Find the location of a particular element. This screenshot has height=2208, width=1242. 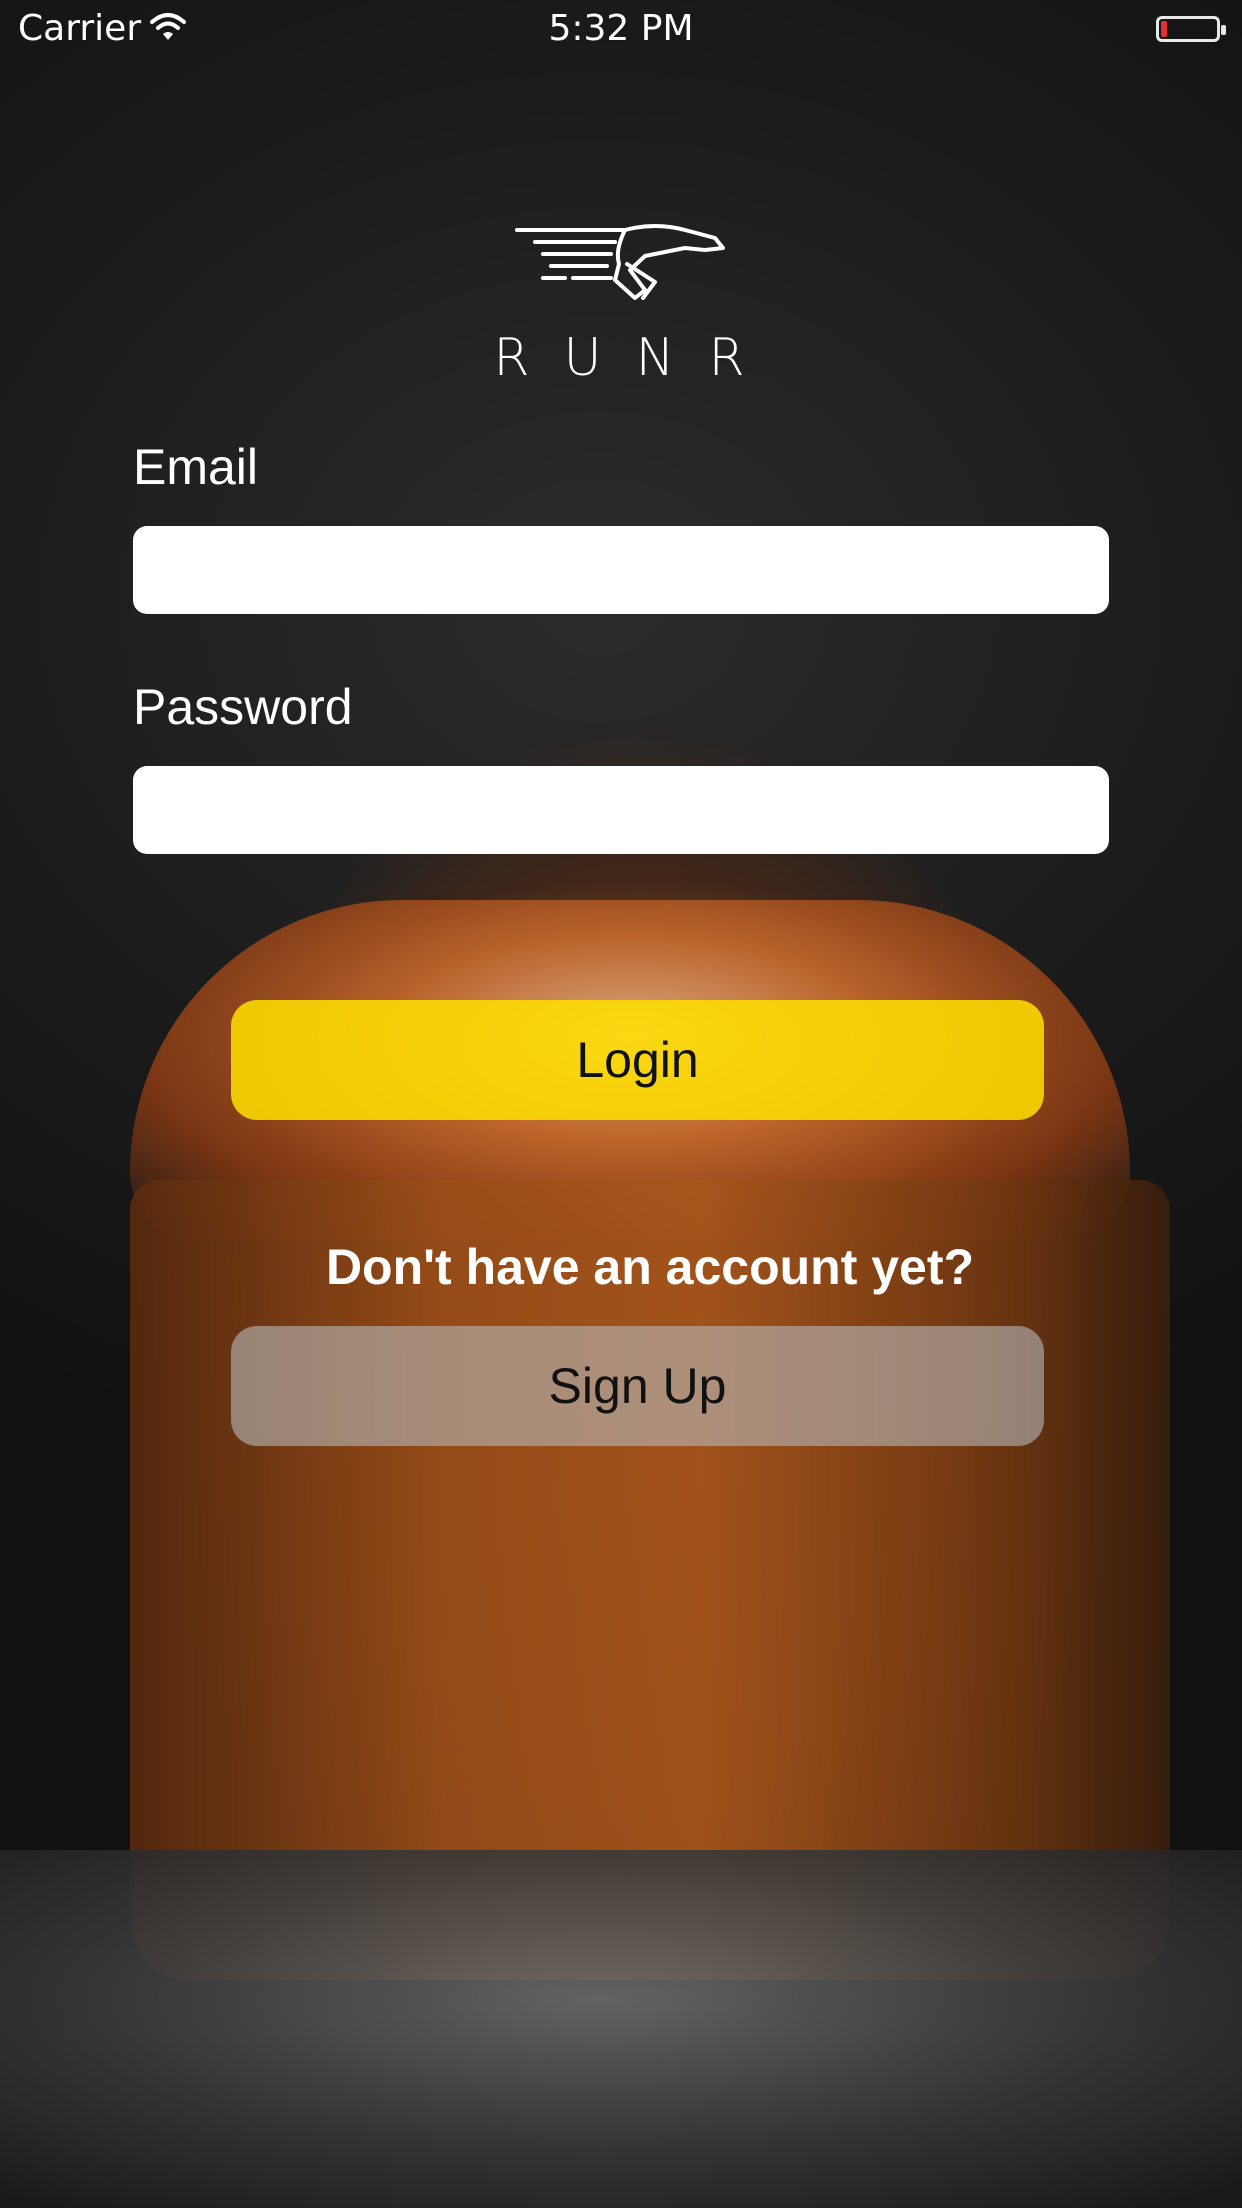

logo-wordmark: RUNR is located at coordinates (636, 358).